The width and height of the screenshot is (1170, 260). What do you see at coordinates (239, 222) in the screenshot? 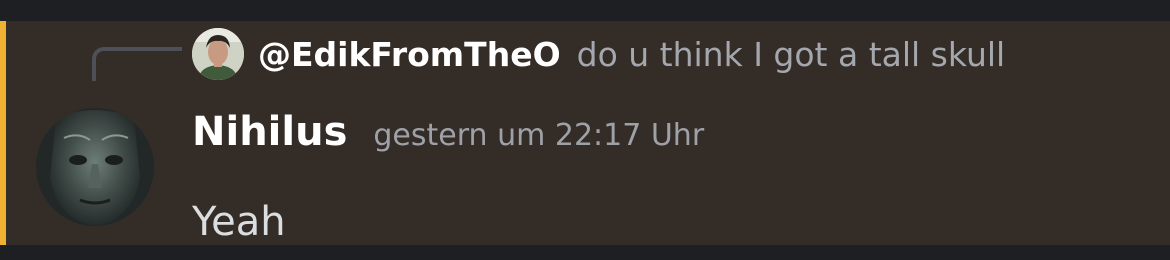
I see `message-content: Yeah` at bounding box center [239, 222].